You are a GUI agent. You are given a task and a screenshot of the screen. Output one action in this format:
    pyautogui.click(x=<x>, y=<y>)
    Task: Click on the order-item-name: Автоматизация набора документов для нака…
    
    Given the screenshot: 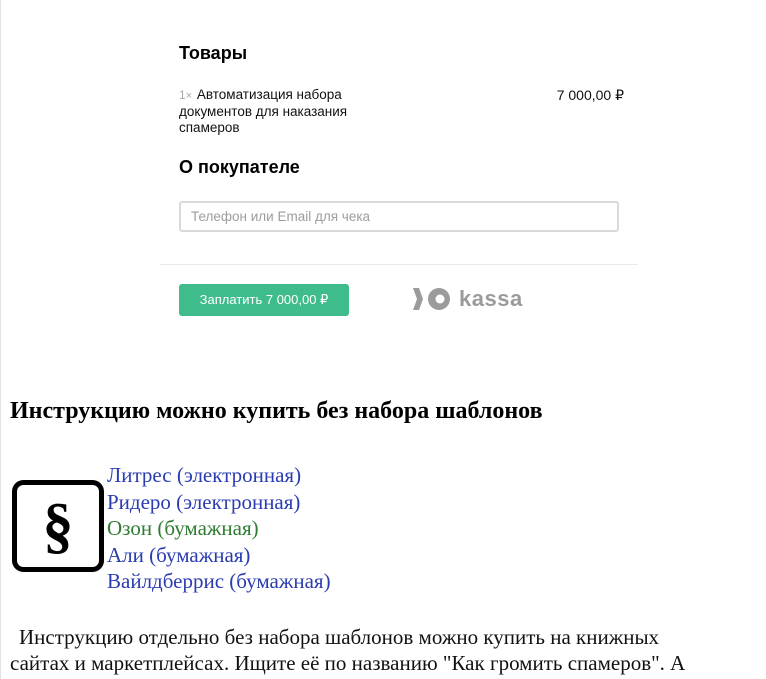 What is the action you would take?
    pyautogui.click(x=263, y=111)
    